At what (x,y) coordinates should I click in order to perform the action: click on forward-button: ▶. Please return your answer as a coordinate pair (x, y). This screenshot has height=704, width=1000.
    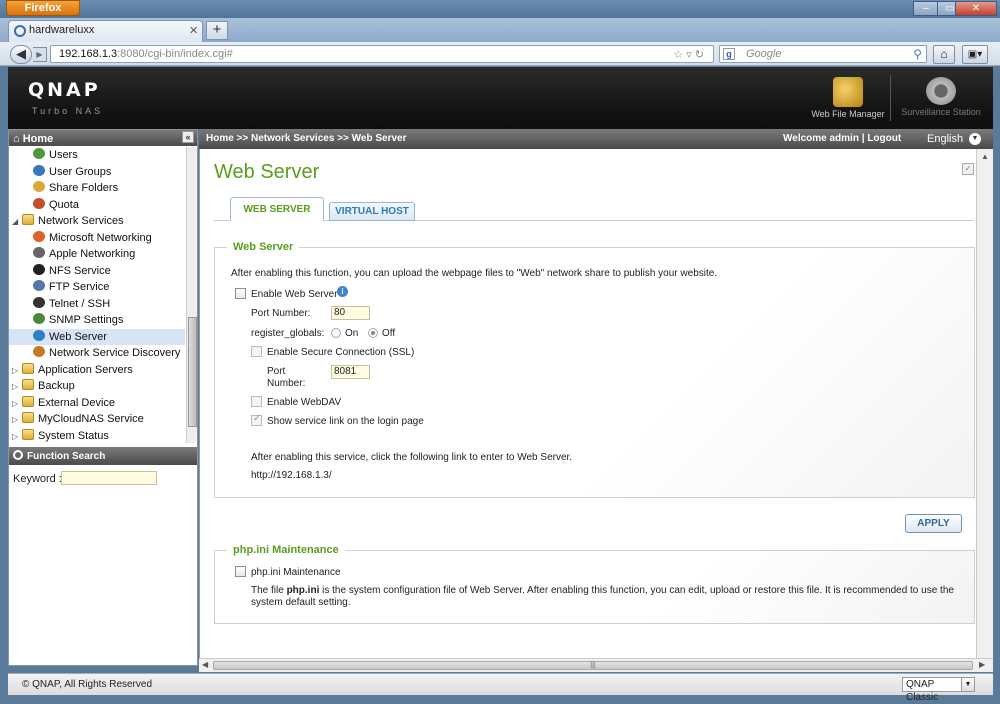
    Looking at the image, I should click on (40, 54).